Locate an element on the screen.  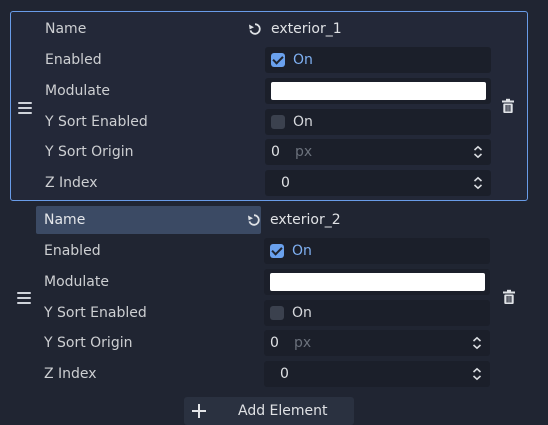
plus-icon is located at coordinates (199, 411).